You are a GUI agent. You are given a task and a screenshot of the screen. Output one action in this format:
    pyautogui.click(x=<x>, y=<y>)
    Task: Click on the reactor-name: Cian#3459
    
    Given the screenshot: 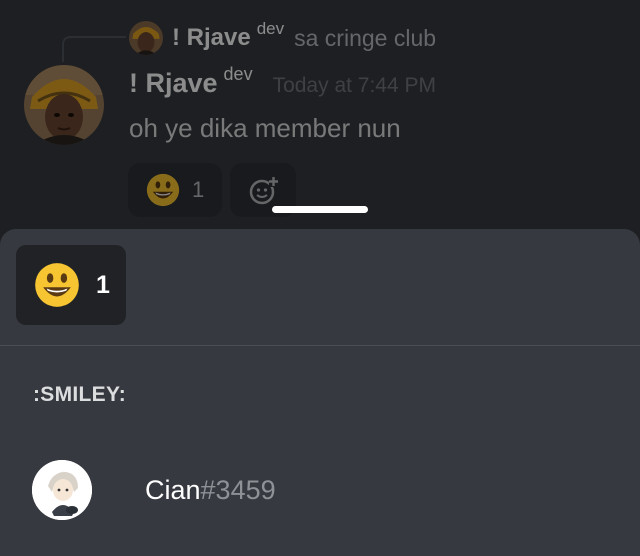 What is the action you would take?
    pyautogui.click(x=210, y=490)
    